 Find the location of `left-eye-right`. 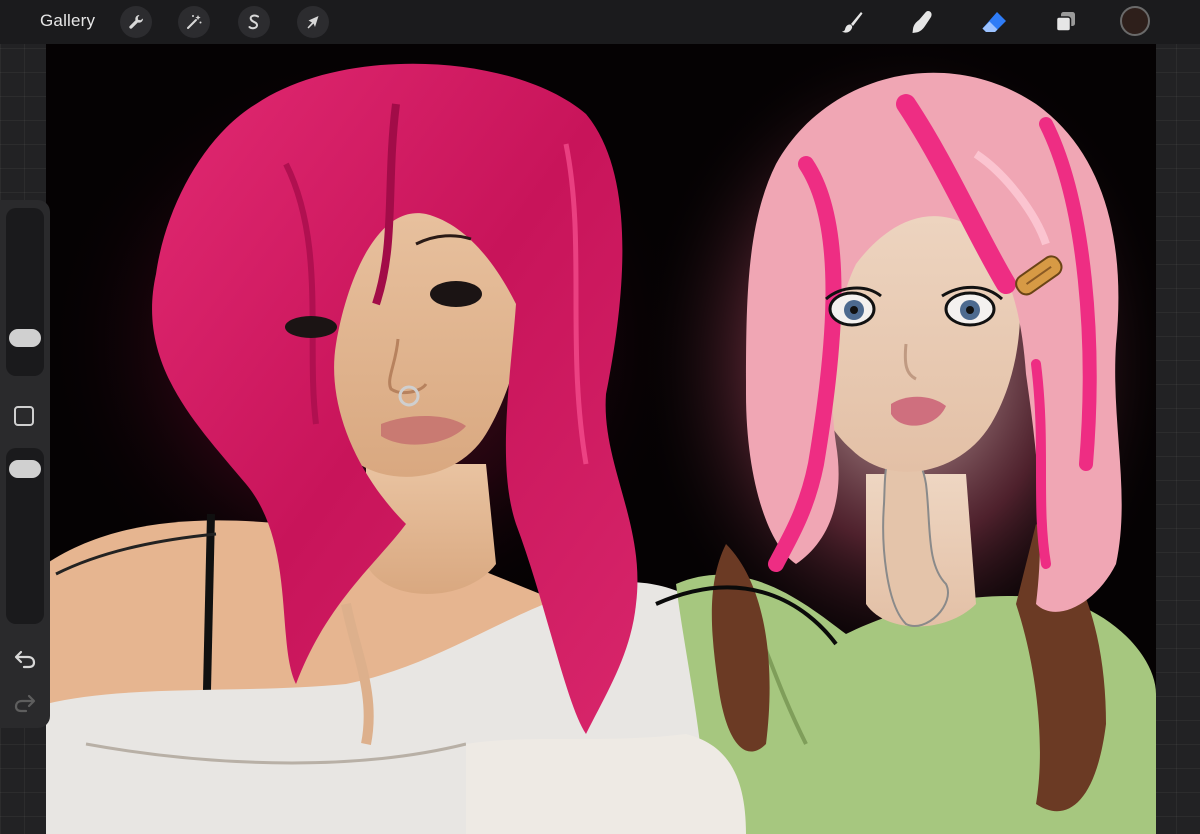

left-eye-right is located at coordinates (456, 294).